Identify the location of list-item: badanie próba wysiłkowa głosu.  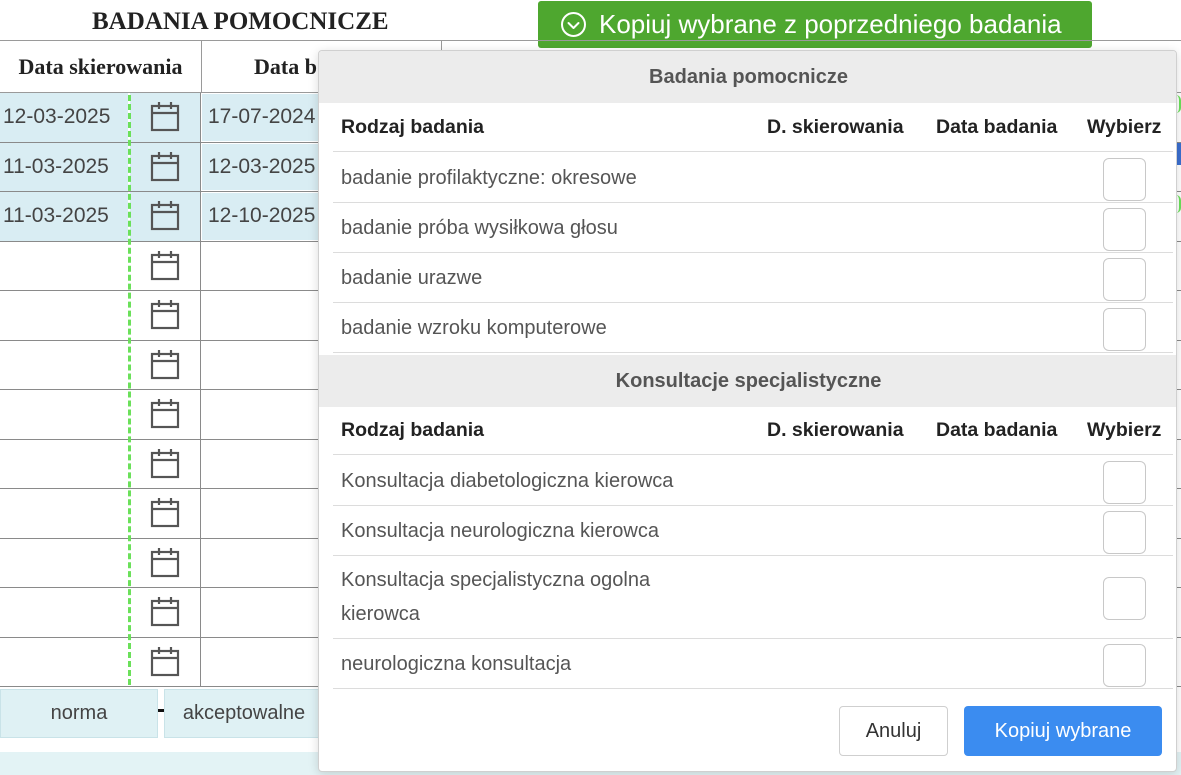
(753, 228).